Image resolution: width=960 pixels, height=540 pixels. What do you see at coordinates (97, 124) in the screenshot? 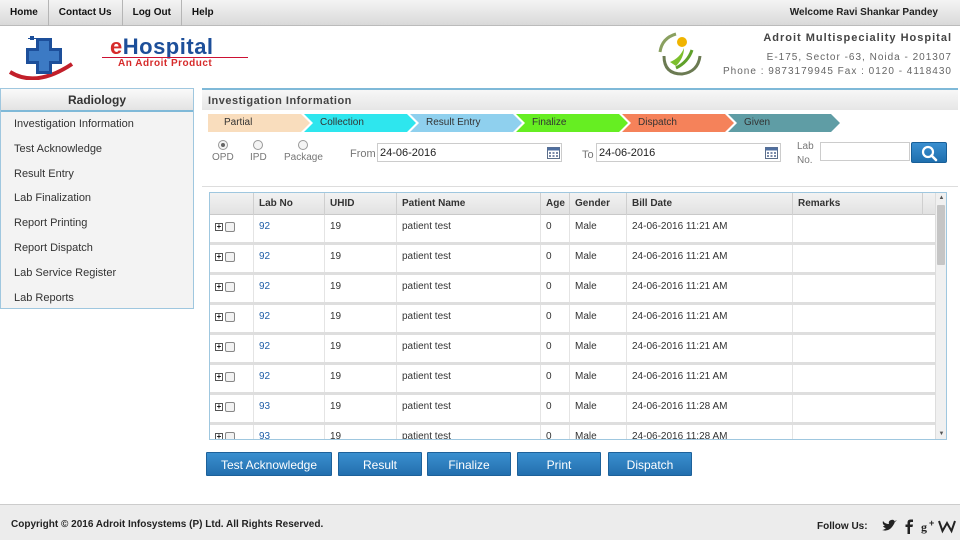
I see `sidebar-item-investigation-information: Investigation Information` at bounding box center [97, 124].